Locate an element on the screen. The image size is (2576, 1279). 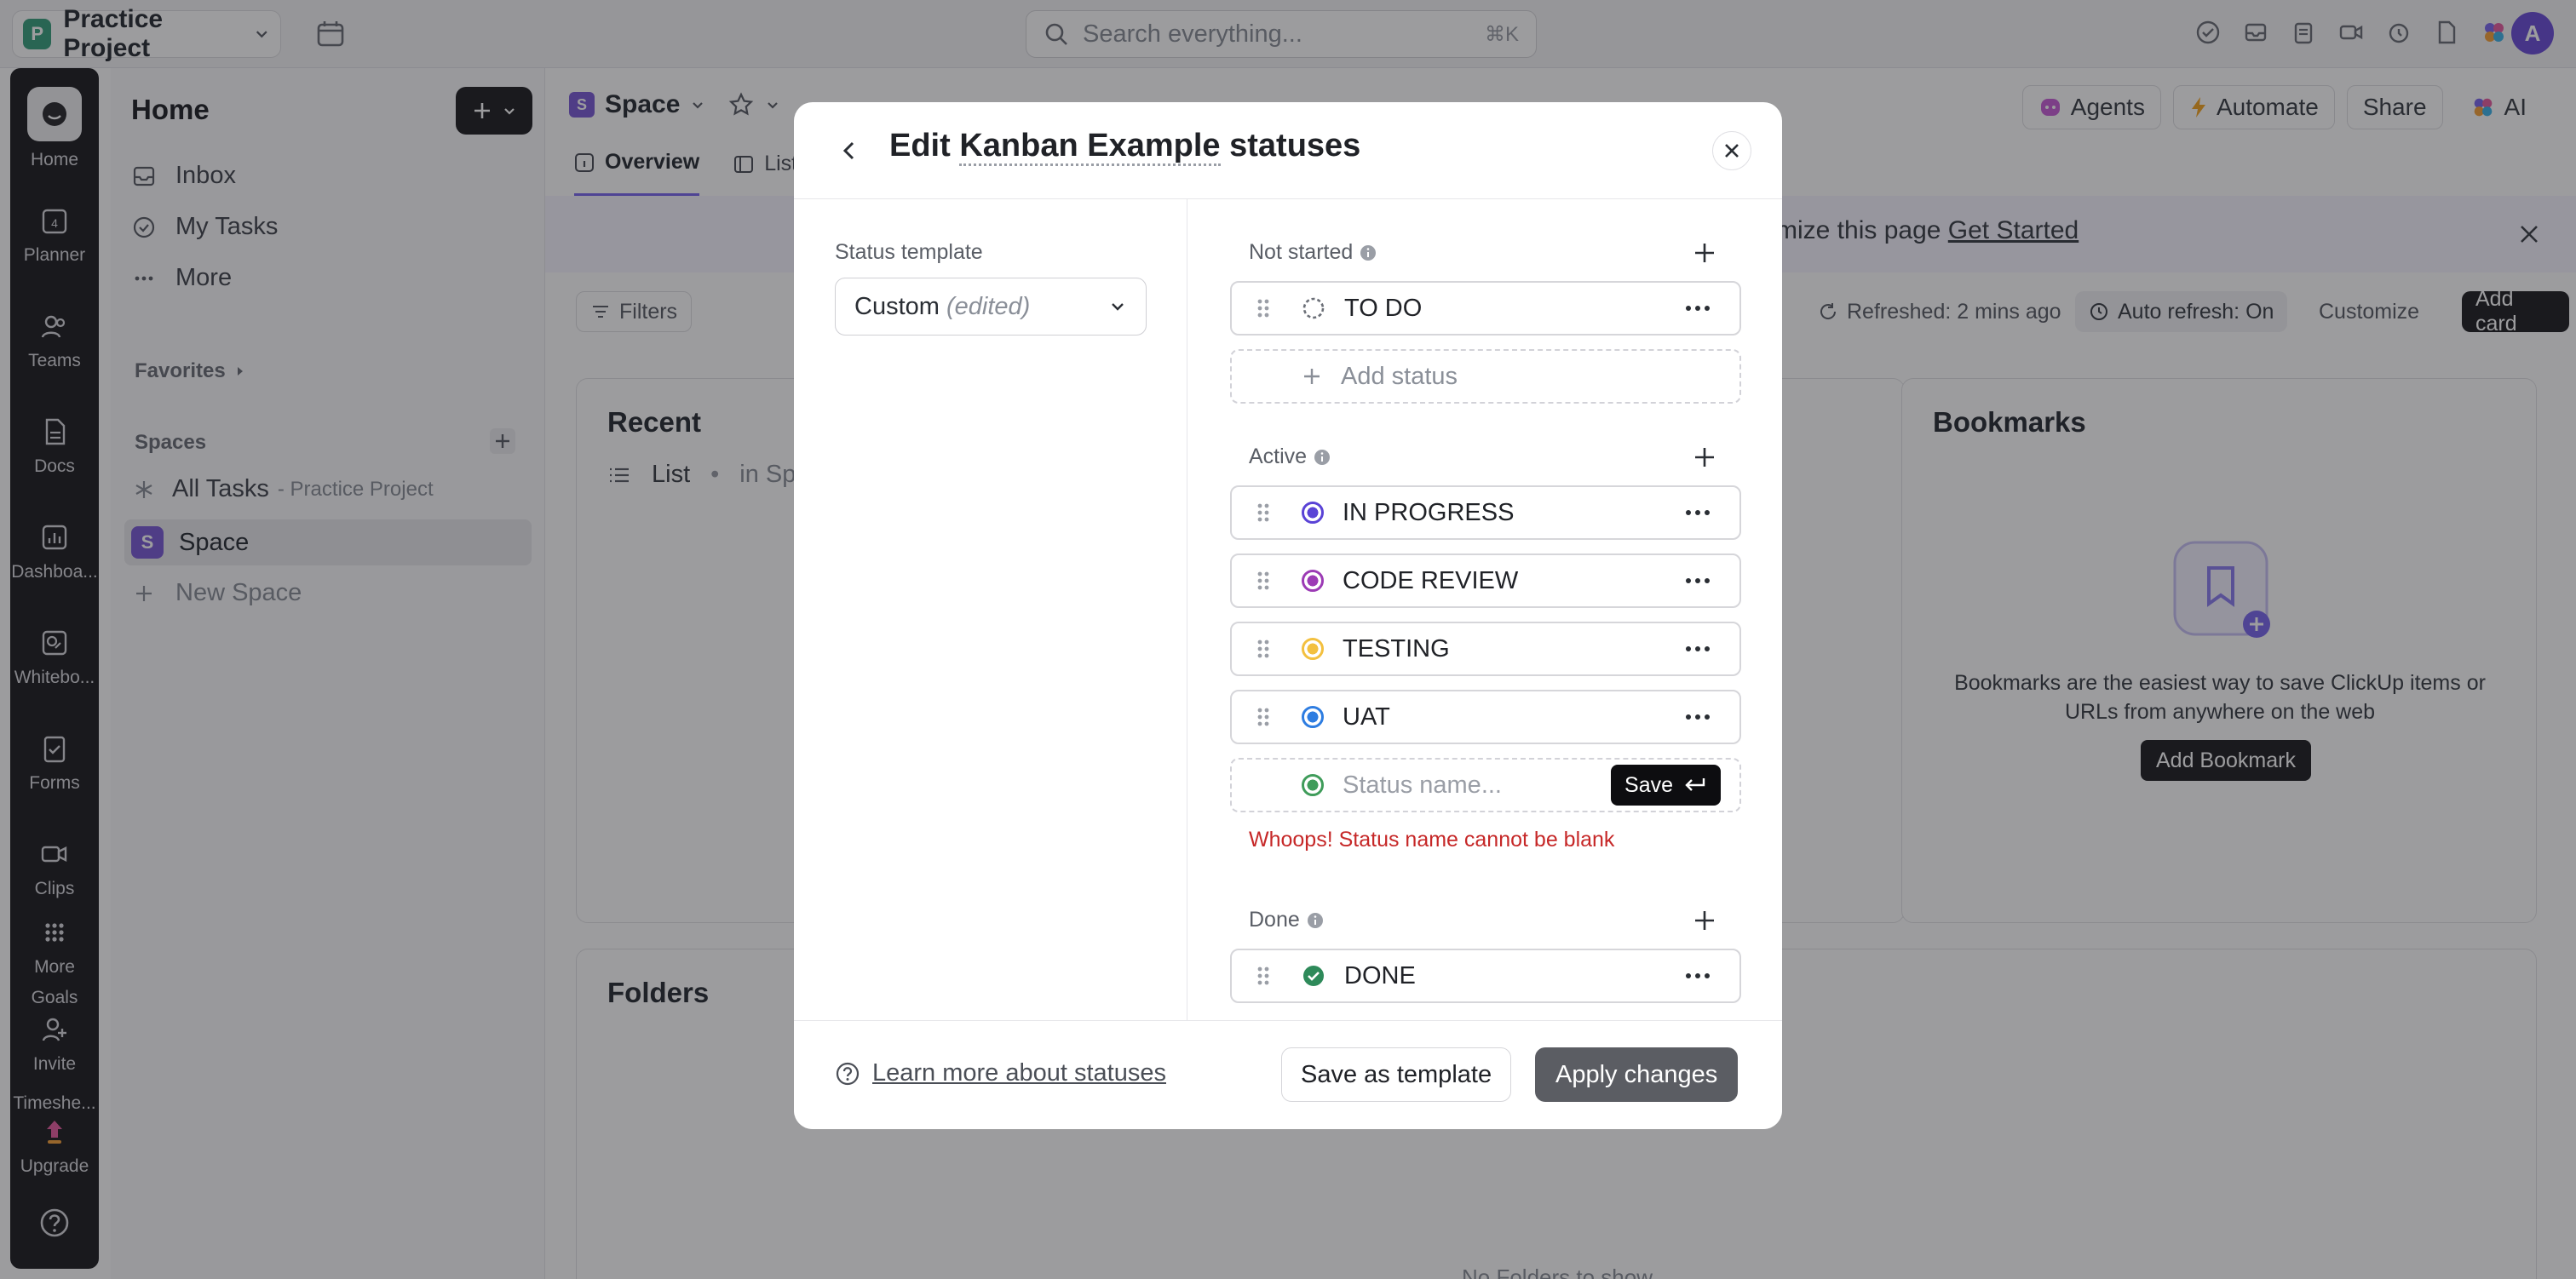
chevron-down-icon is located at coordinates (1118, 307).